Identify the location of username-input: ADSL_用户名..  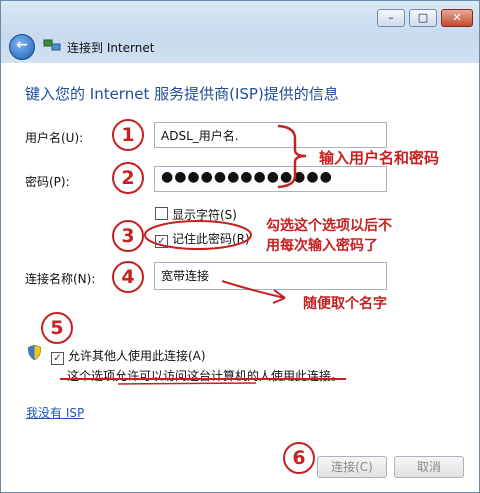
(270, 135).